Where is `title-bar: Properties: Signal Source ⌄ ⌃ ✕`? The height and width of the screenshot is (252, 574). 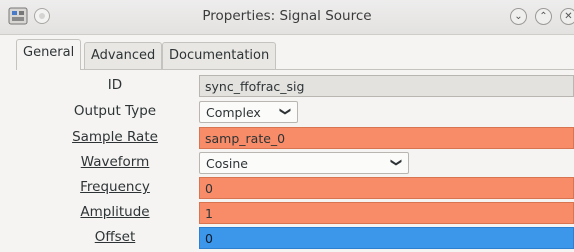 title-bar: Properties: Signal Source ⌄ ⌃ ✕ is located at coordinates (287, 17).